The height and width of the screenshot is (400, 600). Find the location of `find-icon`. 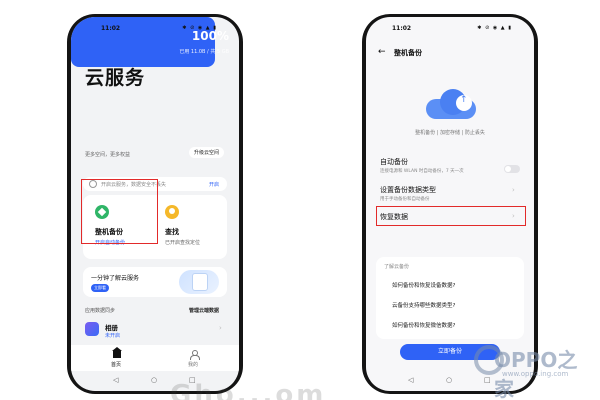

find-icon is located at coordinates (172, 212).